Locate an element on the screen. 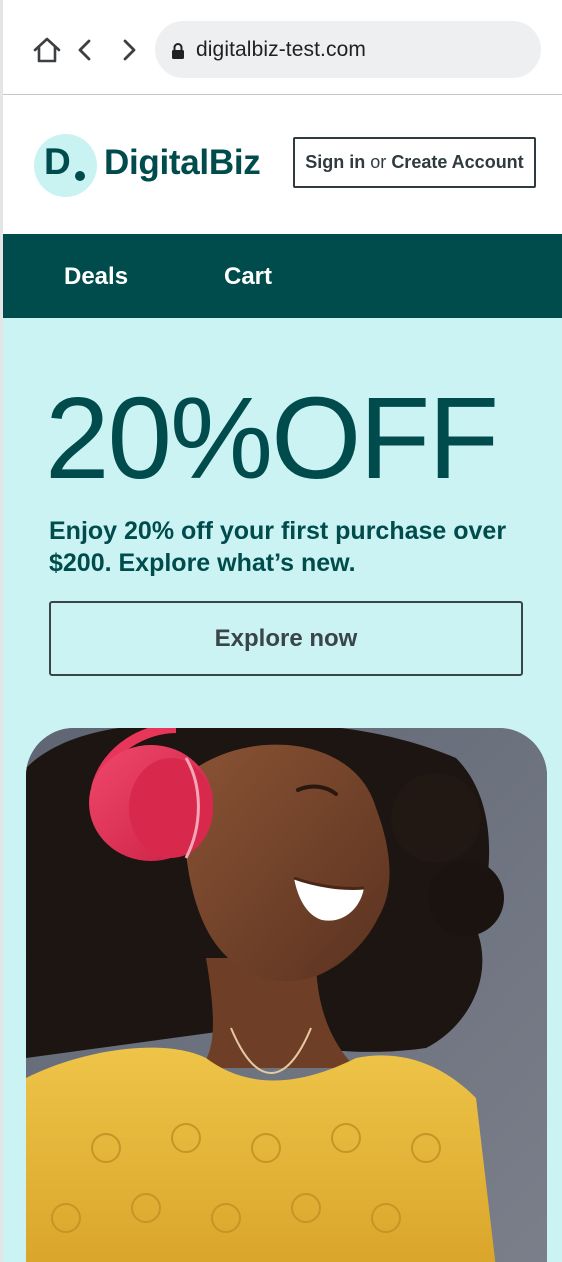  nav-item-deals: Deals is located at coordinates (96, 277).